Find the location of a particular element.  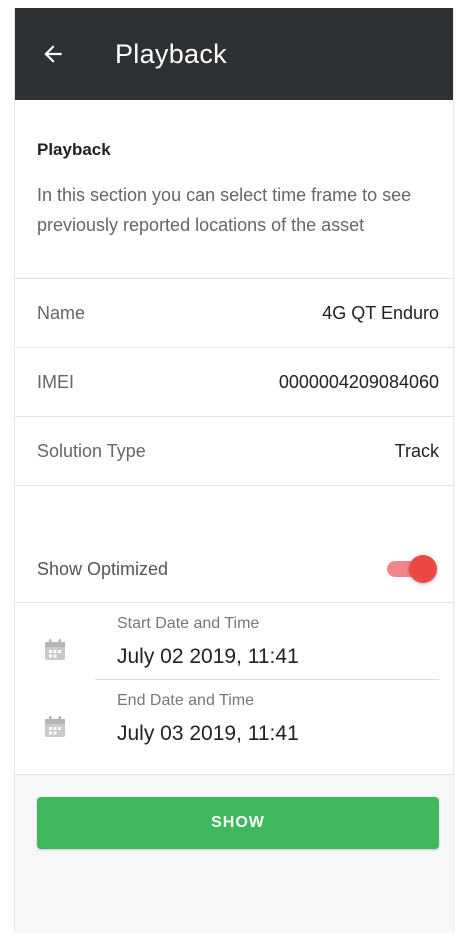

detail-row-name: Name 4G QT Enduro is located at coordinates (234, 313).